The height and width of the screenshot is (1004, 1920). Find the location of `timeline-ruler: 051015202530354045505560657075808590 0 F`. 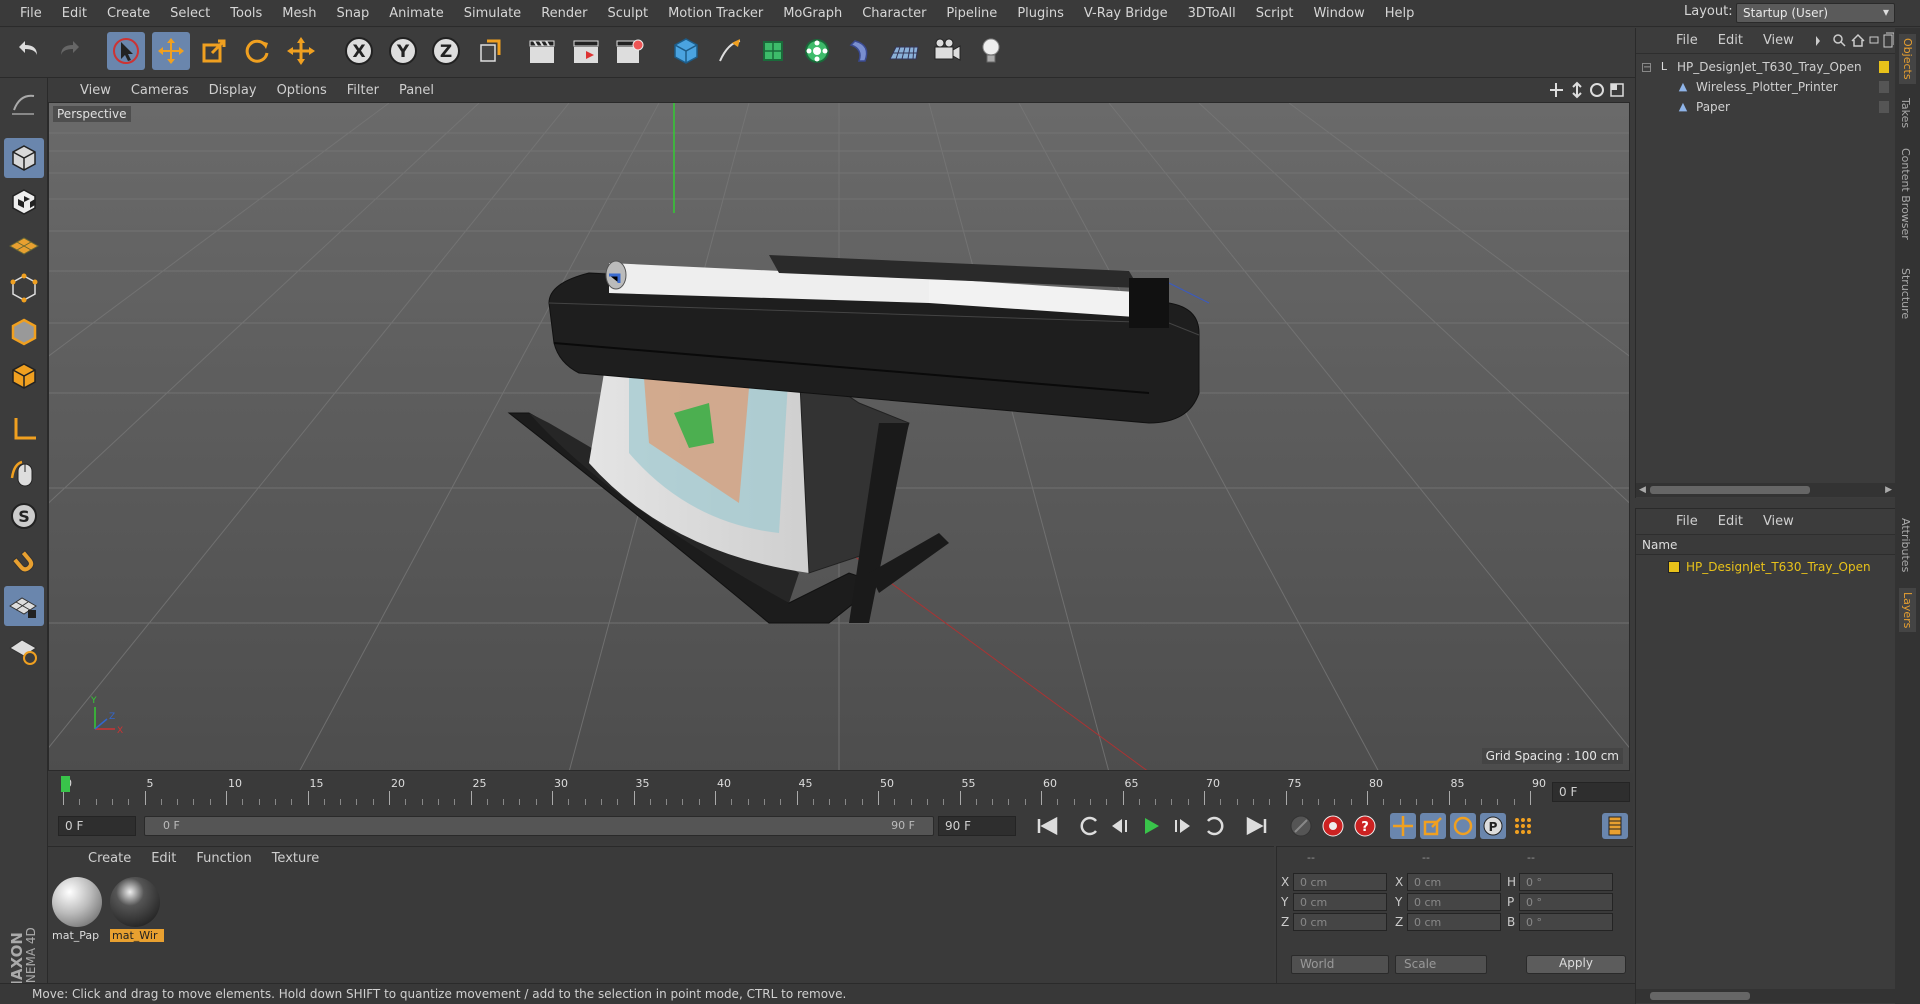

timeline-ruler: 051015202530354045505560657075808590 0 F is located at coordinates (840, 790).